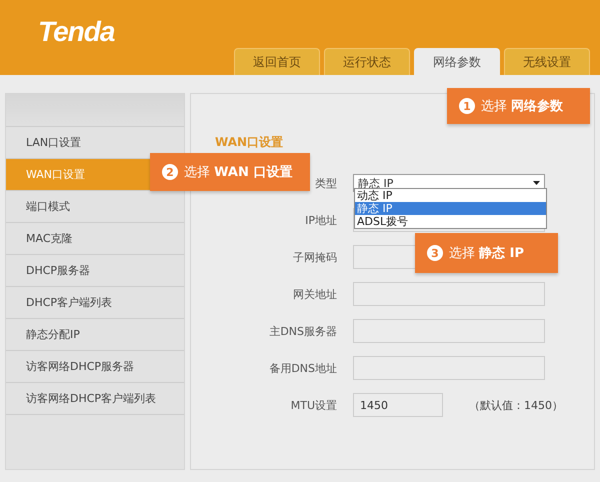 Image resolution: width=600 pixels, height=482 pixels. What do you see at coordinates (238, 172) in the screenshot?
I see `step-text: 选择 WAN 口设置` at bounding box center [238, 172].